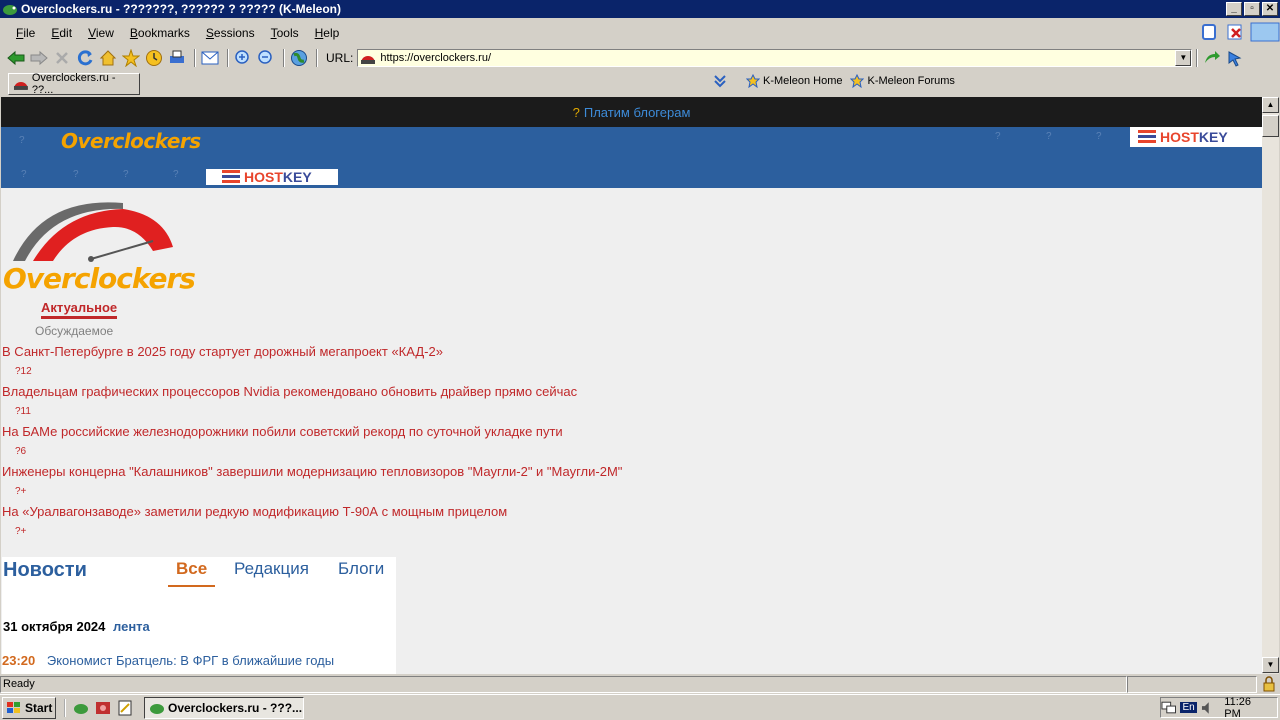 This screenshot has height=720, width=1280. Describe the element at coordinates (160, 33) in the screenshot. I see `menu-bookmarks: Bookmarks` at that location.